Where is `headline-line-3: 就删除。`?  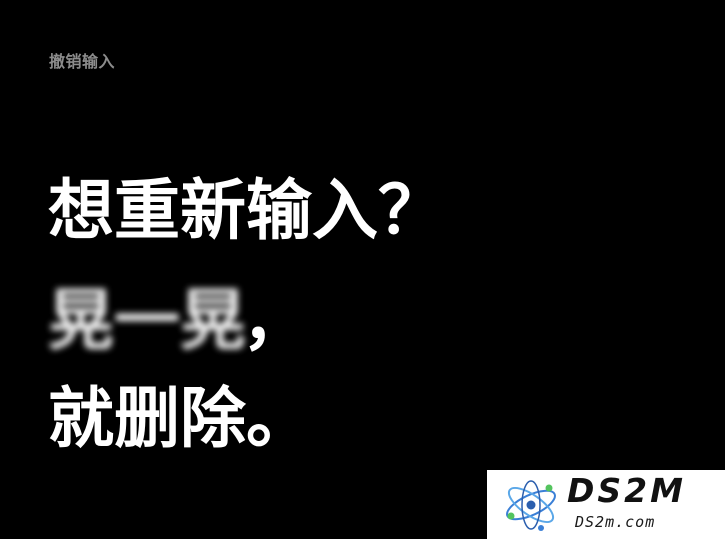
headline-line-3: 就删除。 is located at coordinates (180, 418).